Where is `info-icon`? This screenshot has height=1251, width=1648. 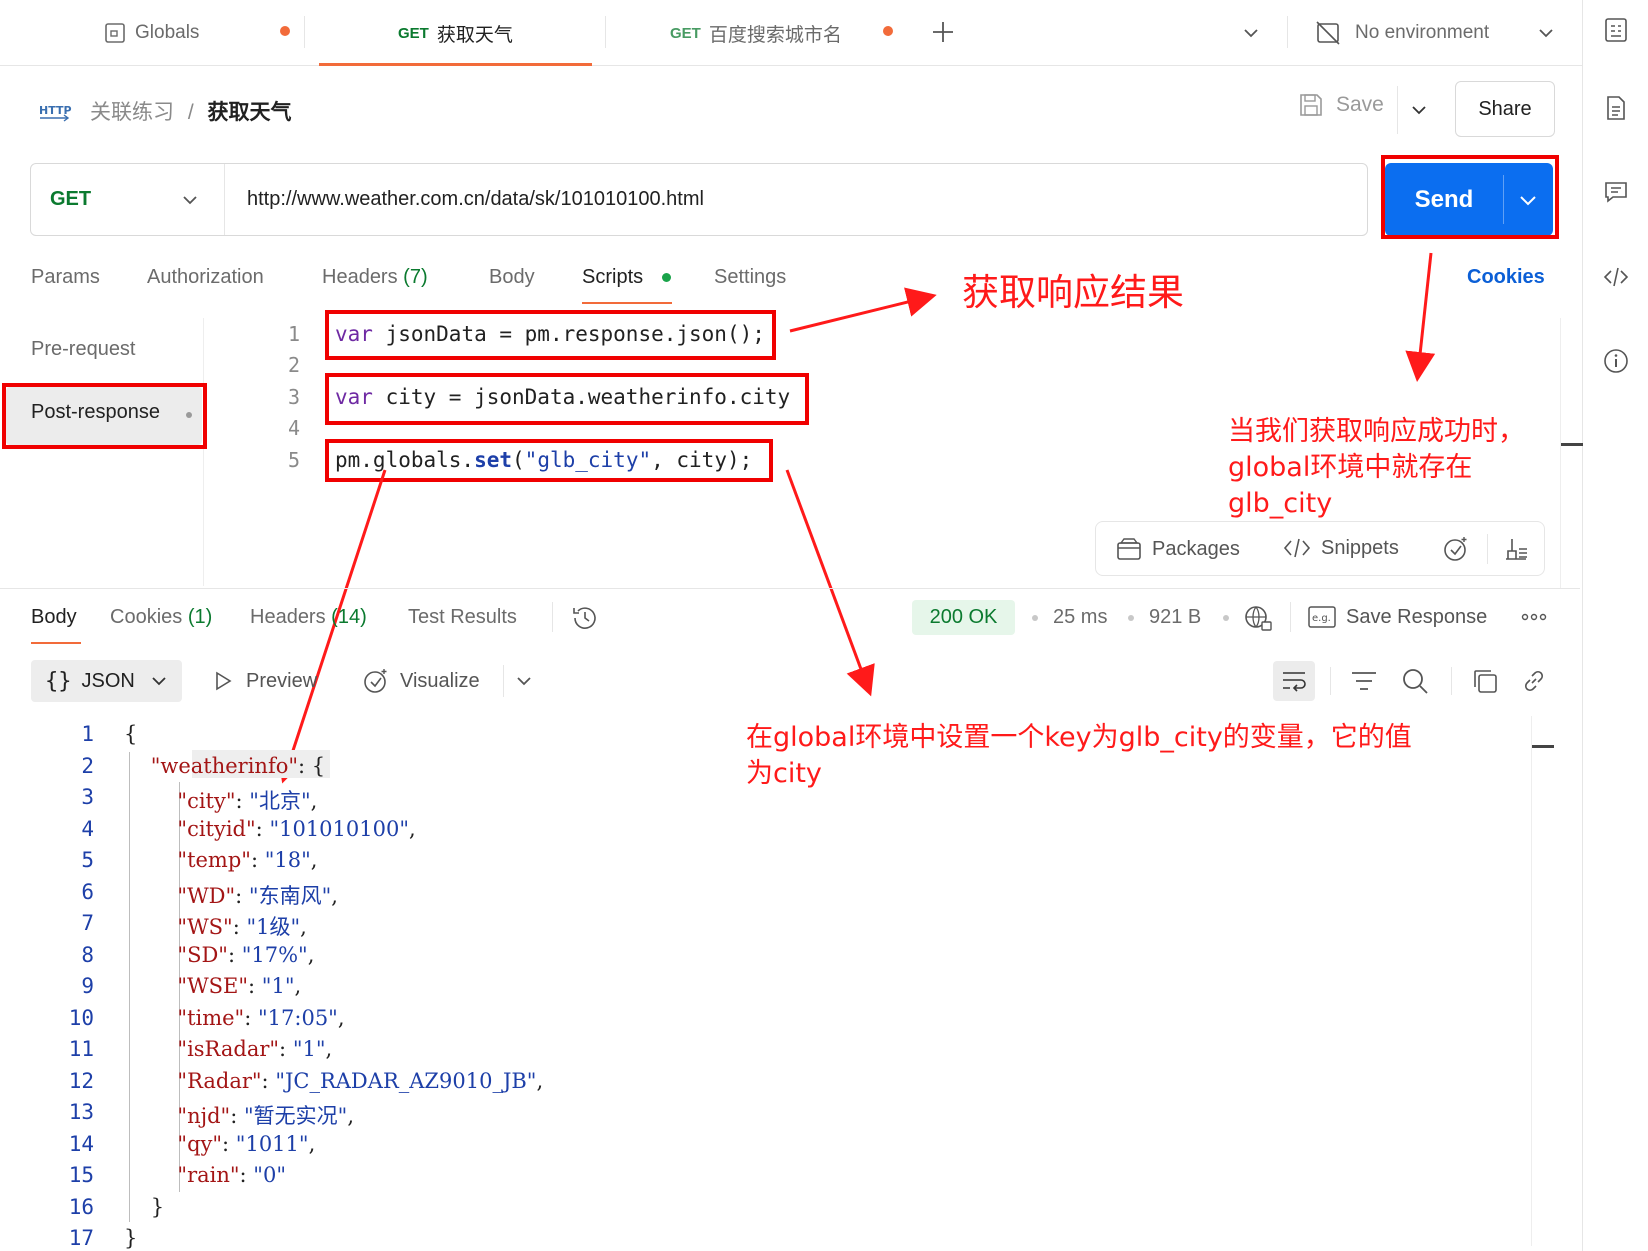 info-icon is located at coordinates (1616, 361).